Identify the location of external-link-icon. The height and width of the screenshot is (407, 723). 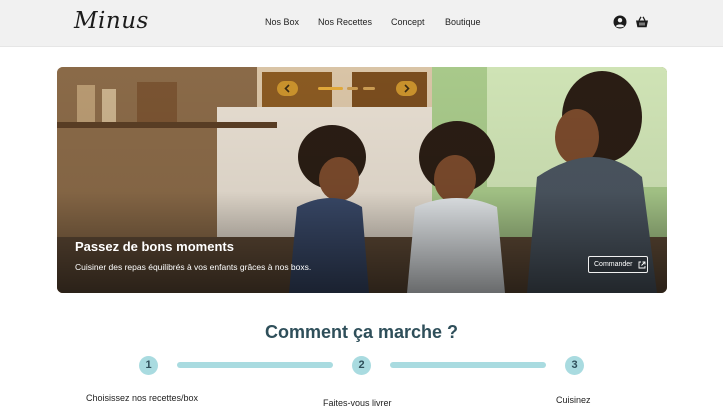
(642, 265).